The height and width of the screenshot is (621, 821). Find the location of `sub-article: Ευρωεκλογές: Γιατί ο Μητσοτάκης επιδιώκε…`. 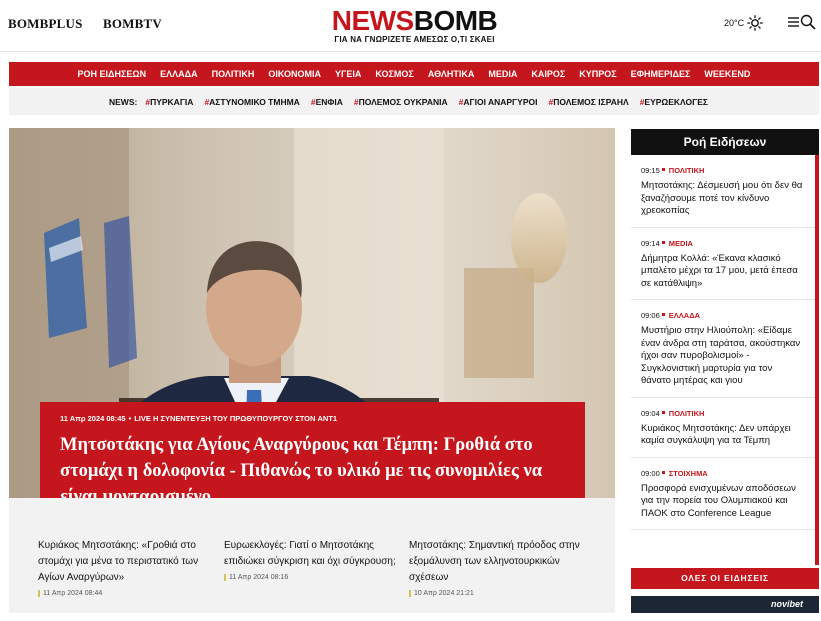

sub-article: Ευρωεκλογές: Γιατί ο Μητσοτάκης επιδιώκε… is located at coordinates (311, 559).